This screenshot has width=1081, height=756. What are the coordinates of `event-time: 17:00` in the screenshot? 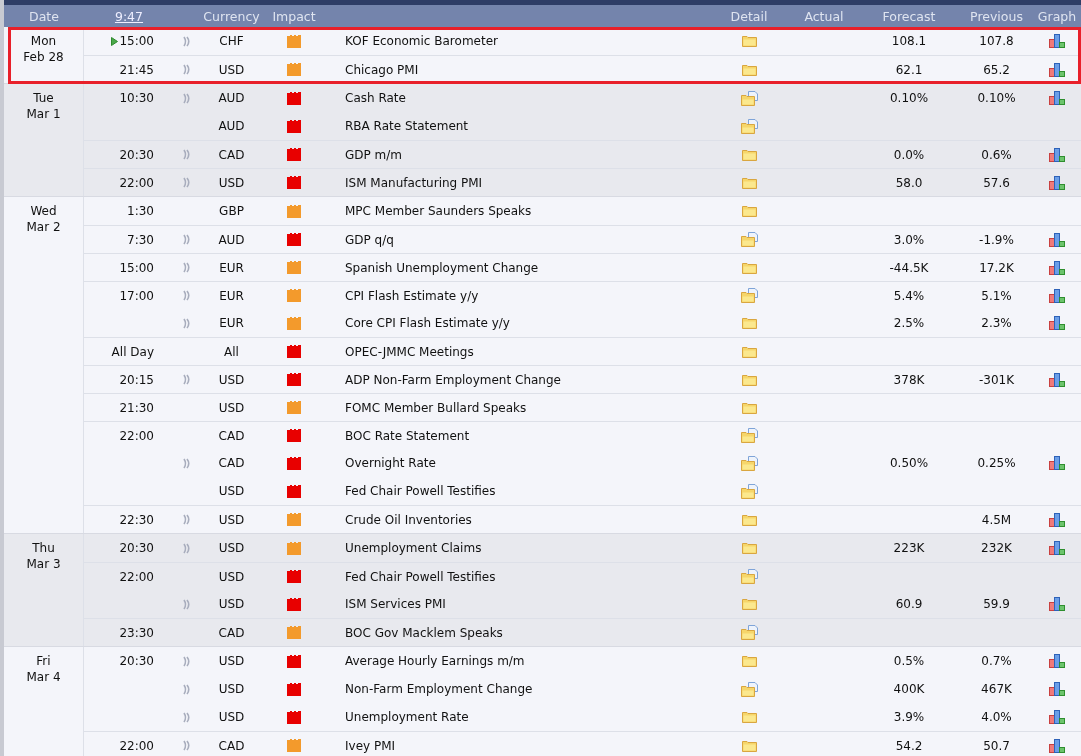 It's located at (136, 295).